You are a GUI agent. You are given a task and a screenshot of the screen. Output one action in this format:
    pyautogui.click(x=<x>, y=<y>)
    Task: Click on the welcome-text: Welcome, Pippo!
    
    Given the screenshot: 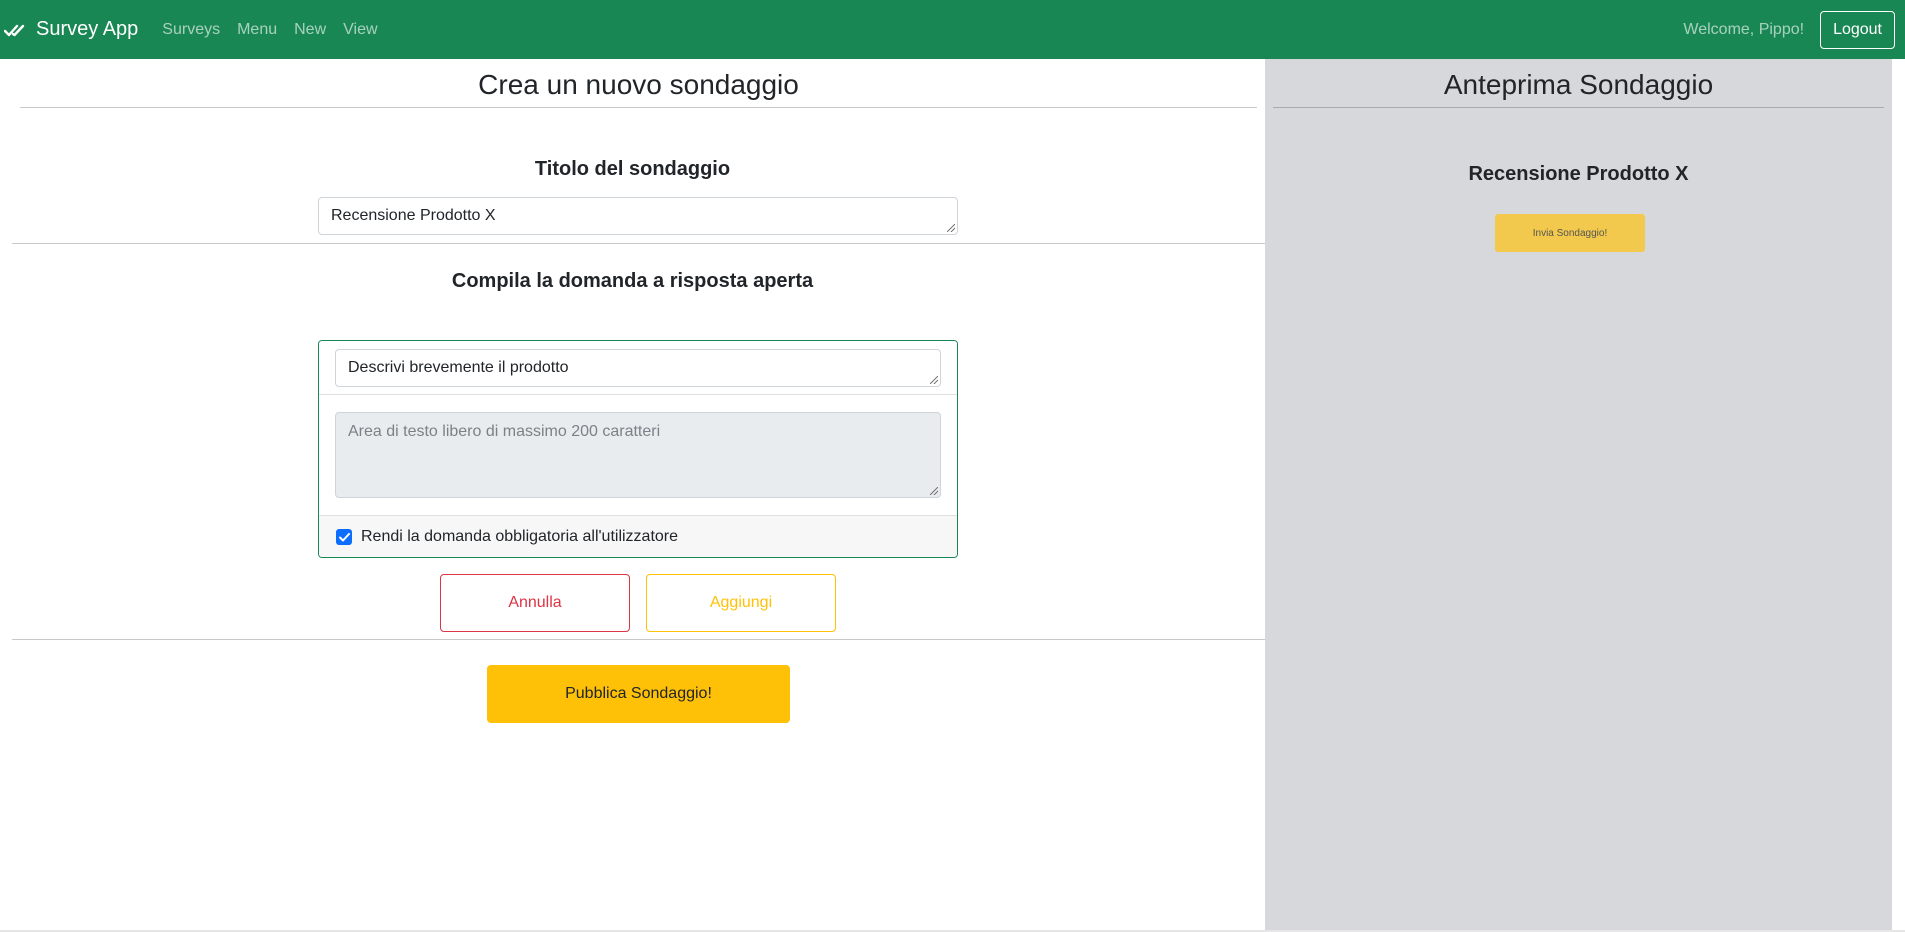 What is the action you would take?
    pyautogui.click(x=1744, y=29)
    